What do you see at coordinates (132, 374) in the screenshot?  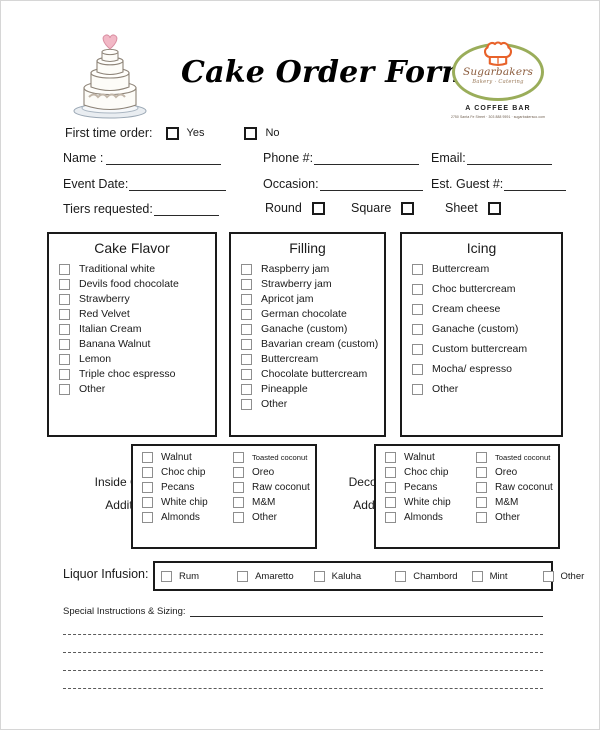 I see `option-row: Triple choc espresso` at bounding box center [132, 374].